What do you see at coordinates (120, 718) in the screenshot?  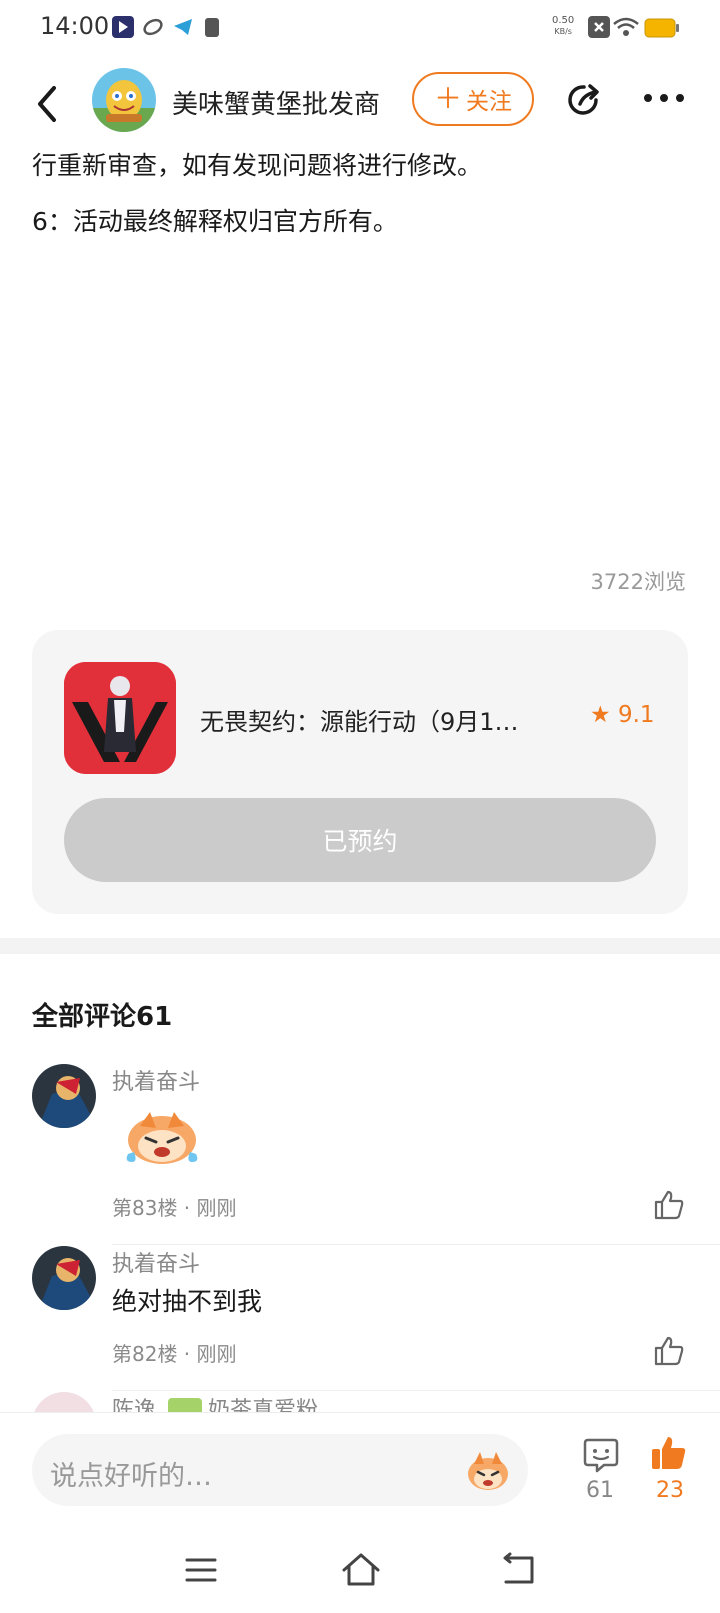 I see `game-icon` at bounding box center [120, 718].